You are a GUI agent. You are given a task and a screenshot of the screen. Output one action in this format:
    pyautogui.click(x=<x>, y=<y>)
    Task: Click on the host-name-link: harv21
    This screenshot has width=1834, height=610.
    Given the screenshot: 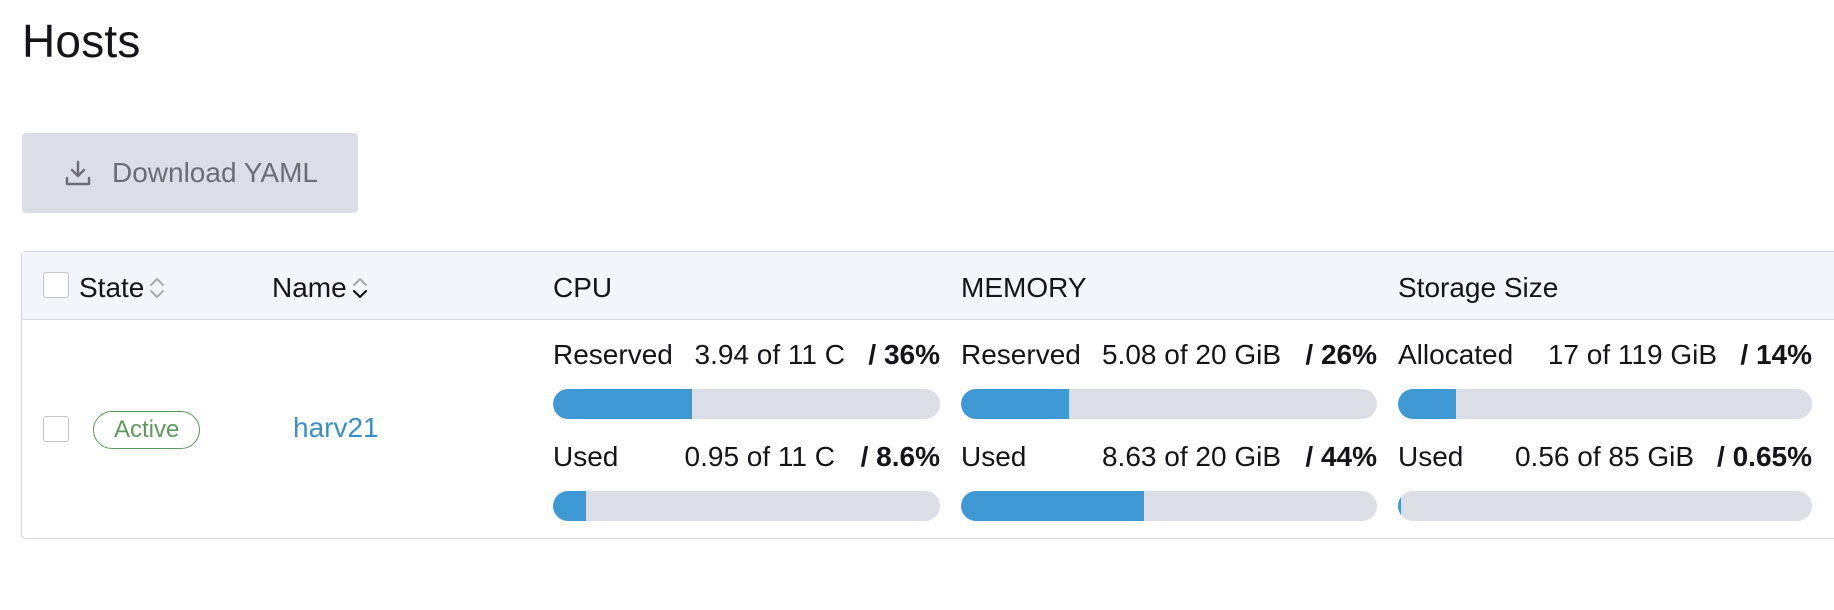 What is the action you would take?
    pyautogui.click(x=336, y=428)
    